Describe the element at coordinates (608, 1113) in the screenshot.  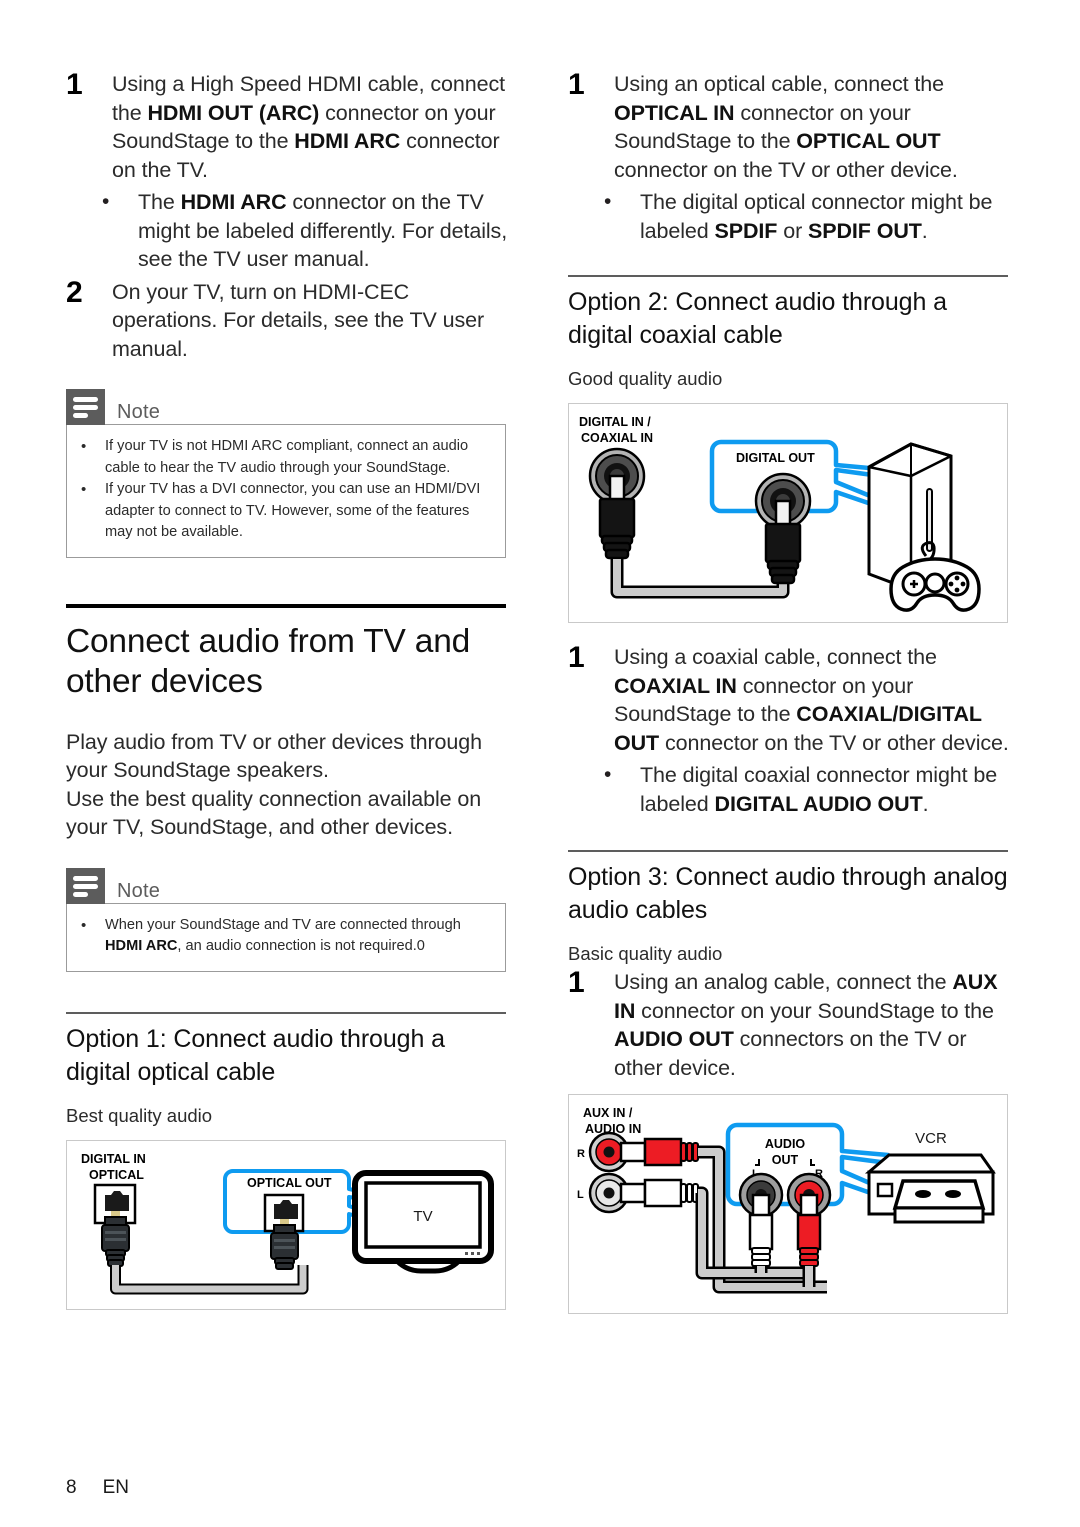
I see `analog-source-label-line1: AUX IN /` at that location.